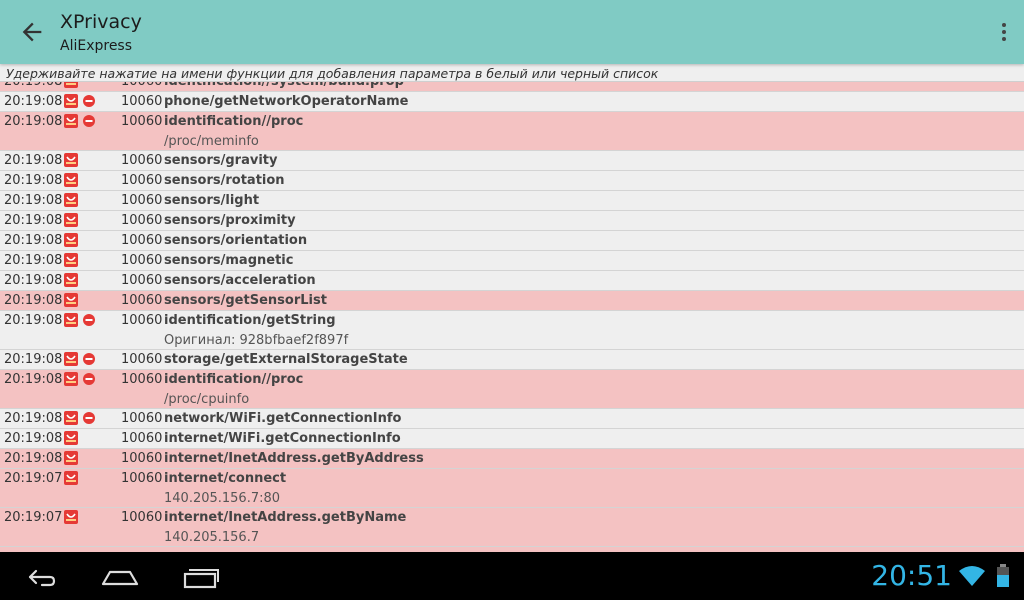  What do you see at coordinates (256, 340) in the screenshot?
I see `log-parameter: Оригинал: 928bfbaef2f897f` at bounding box center [256, 340].